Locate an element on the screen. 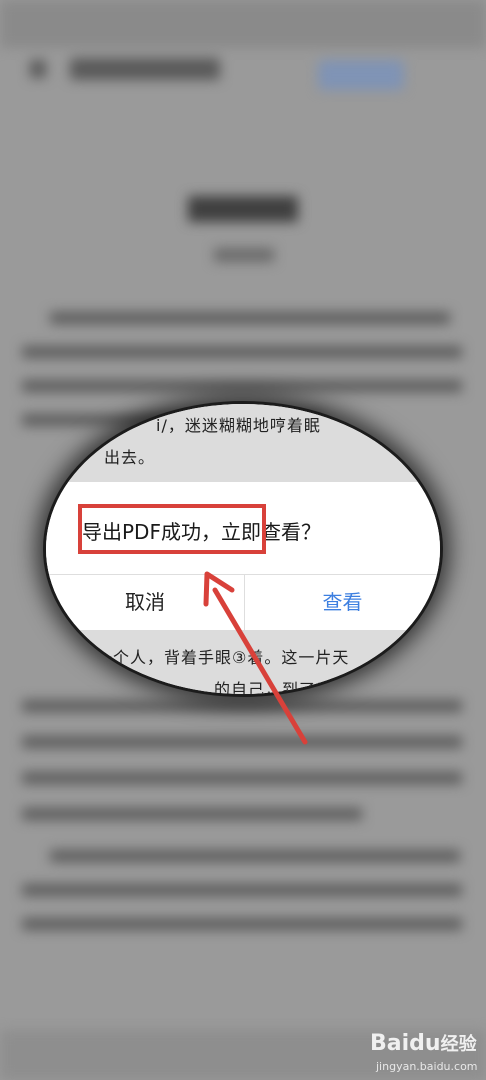 The width and height of the screenshot is (486, 1080). baidu-jingyan-watermark: Baidu经验 jingyan.baidu.com is located at coordinates (424, 1050).